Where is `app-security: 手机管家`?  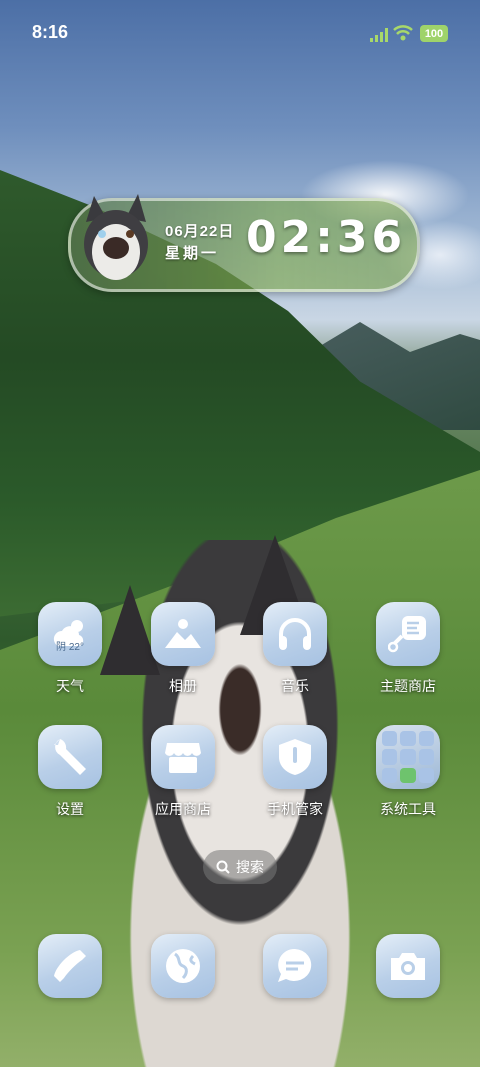
app-security: 手机管家 is located at coordinates (295, 772).